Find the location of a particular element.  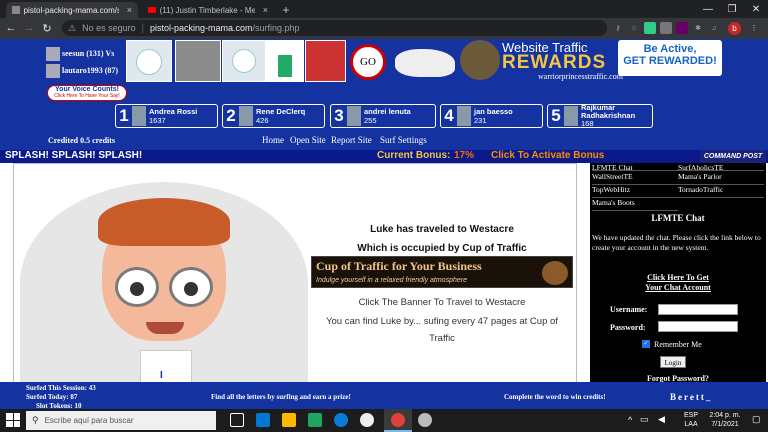

file-explorer-icon is located at coordinates (289, 420).